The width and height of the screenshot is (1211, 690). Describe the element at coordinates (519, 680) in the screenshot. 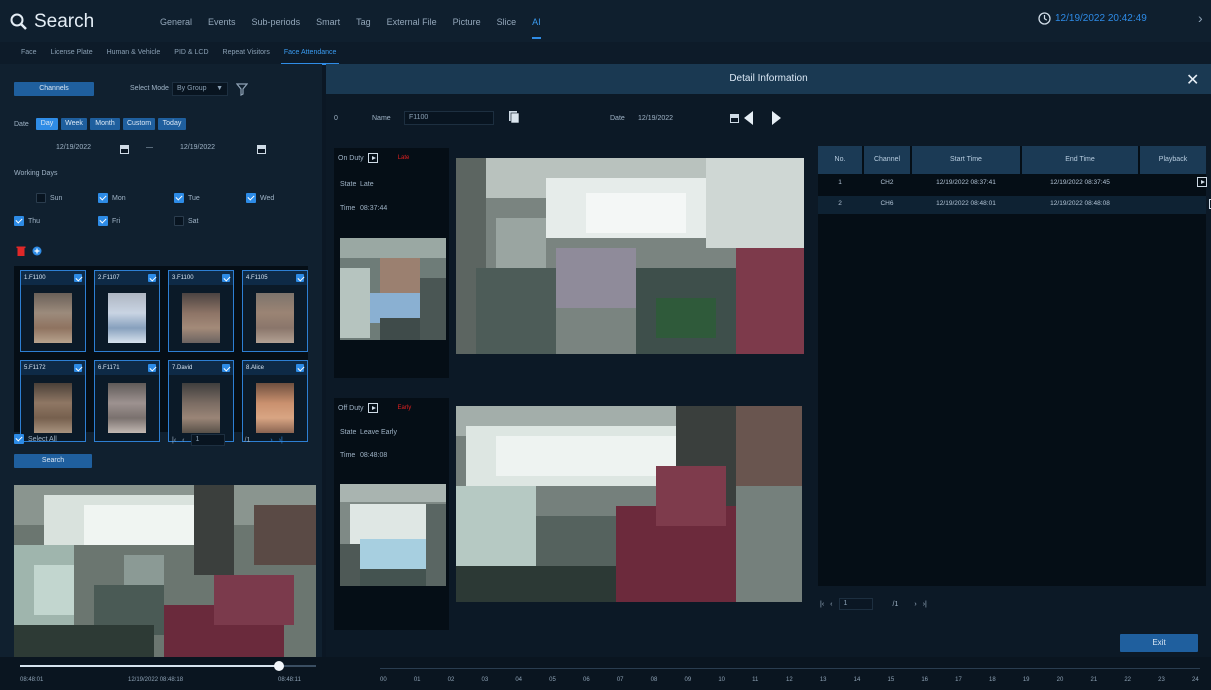

I see `timeline-hour-label: 04` at that location.